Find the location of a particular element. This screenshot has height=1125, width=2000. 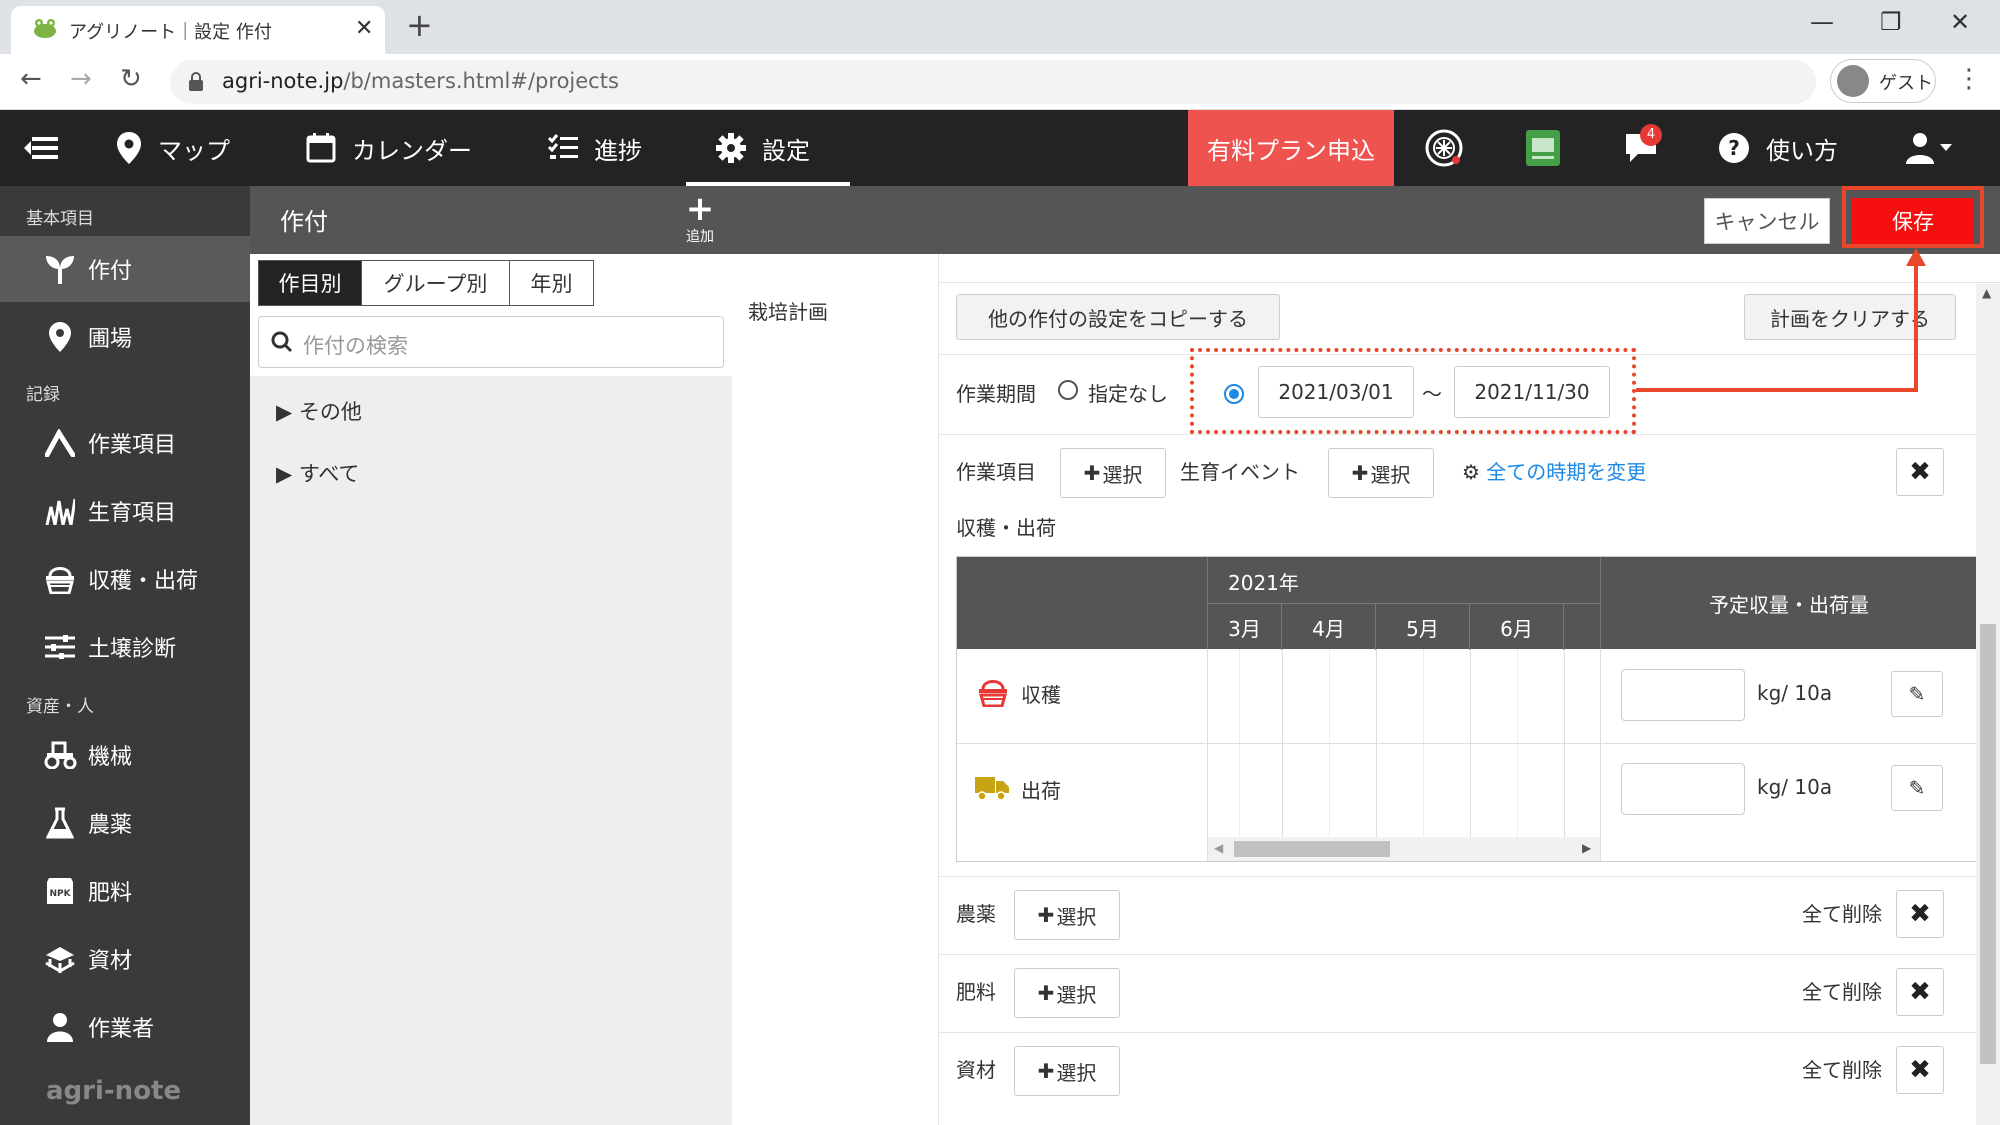

gear-icon is located at coordinates (731, 148).